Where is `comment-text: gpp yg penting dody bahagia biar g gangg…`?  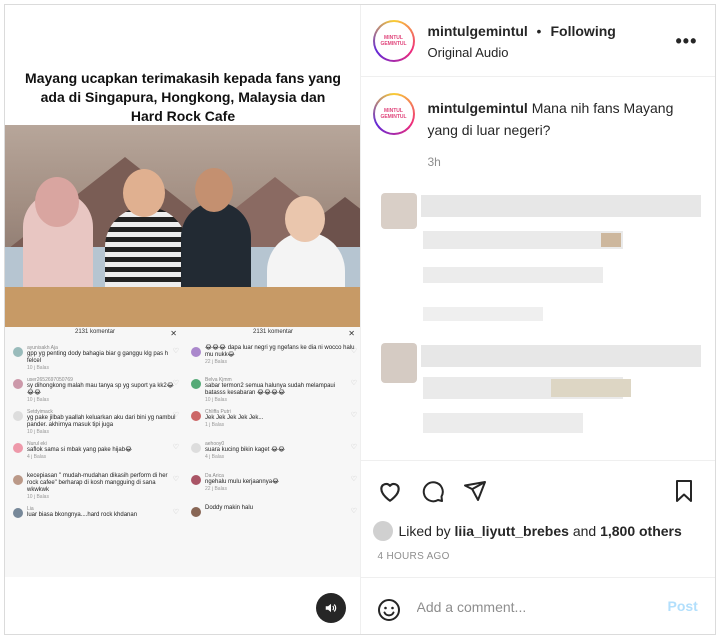 comment-text: gpp yg penting dody bahagia biar g gangg… is located at coordinates (98, 357).